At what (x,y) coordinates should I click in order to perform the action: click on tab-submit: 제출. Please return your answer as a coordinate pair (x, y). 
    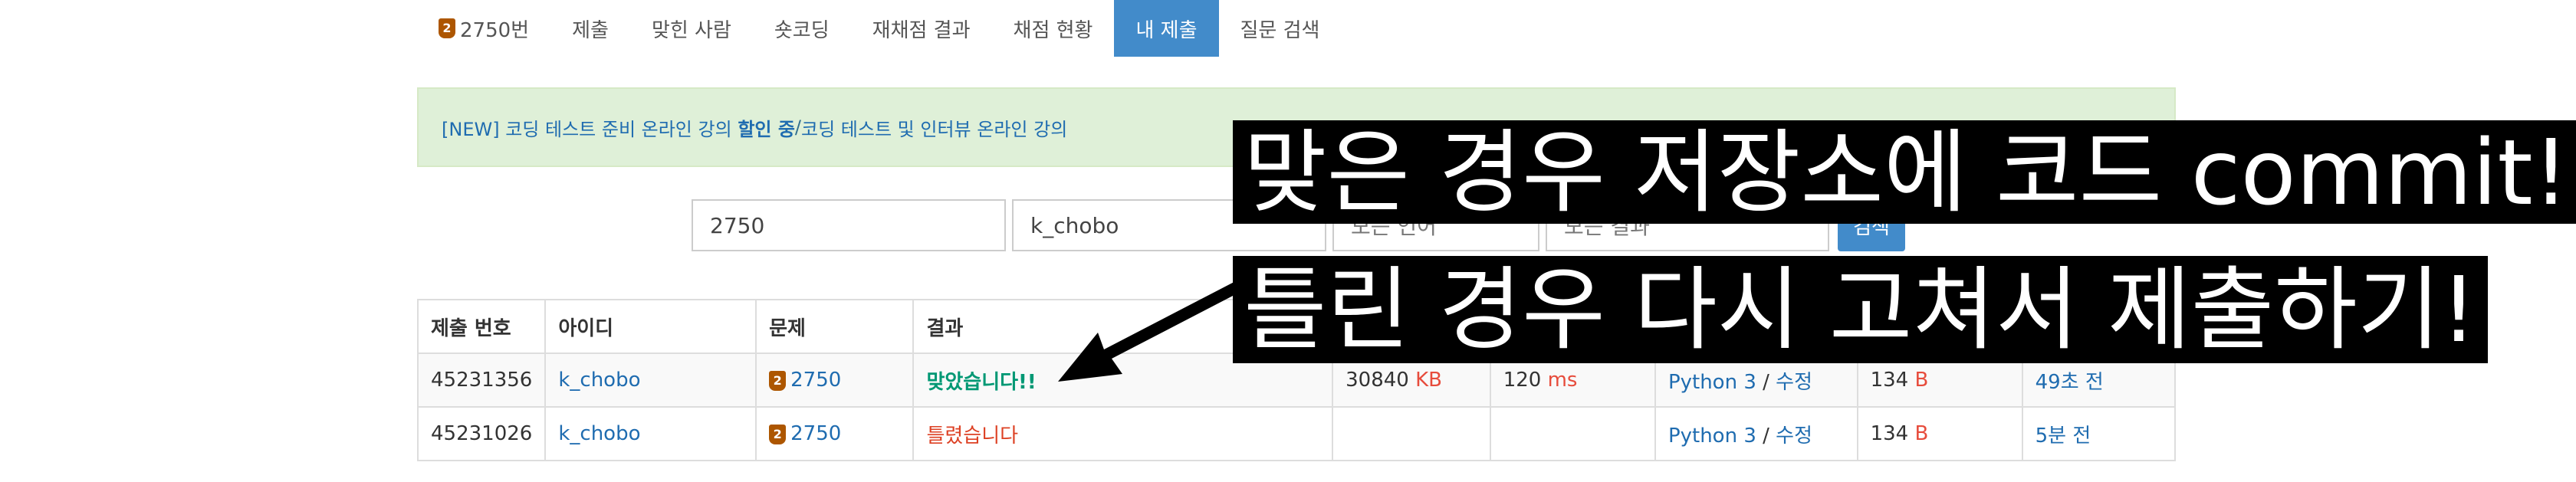
    Looking at the image, I should click on (590, 28).